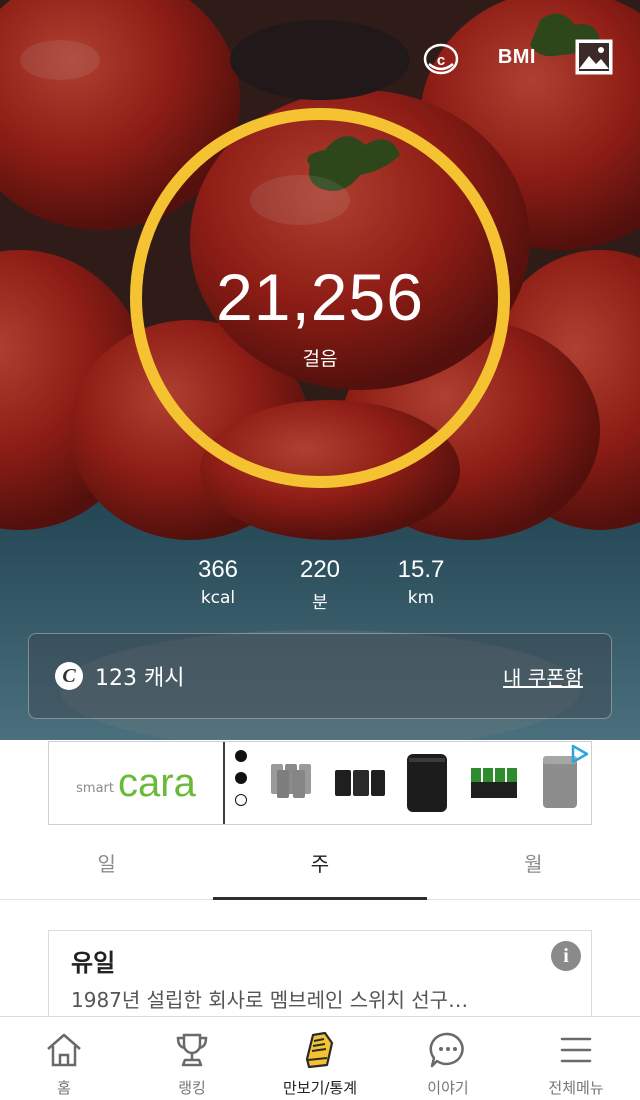 Image resolution: width=640 pixels, height=1100 pixels. I want to click on info-icon: i, so click(566, 956).